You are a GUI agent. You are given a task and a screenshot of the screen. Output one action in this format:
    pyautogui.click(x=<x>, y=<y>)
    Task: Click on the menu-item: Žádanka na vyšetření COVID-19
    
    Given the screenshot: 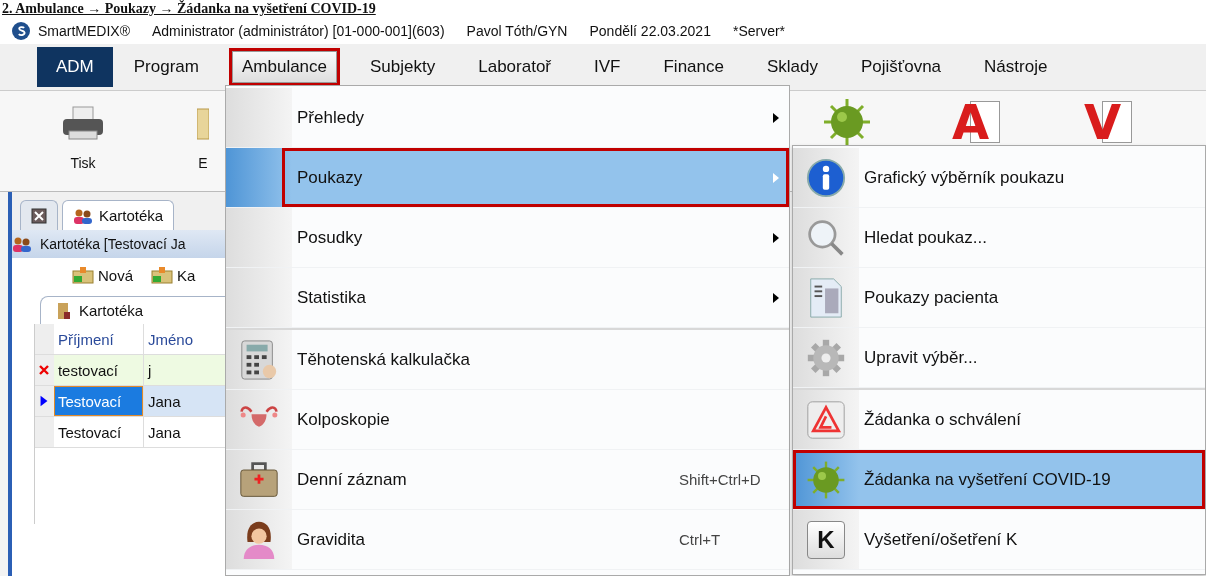 What is the action you would take?
    pyautogui.click(x=999, y=480)
    